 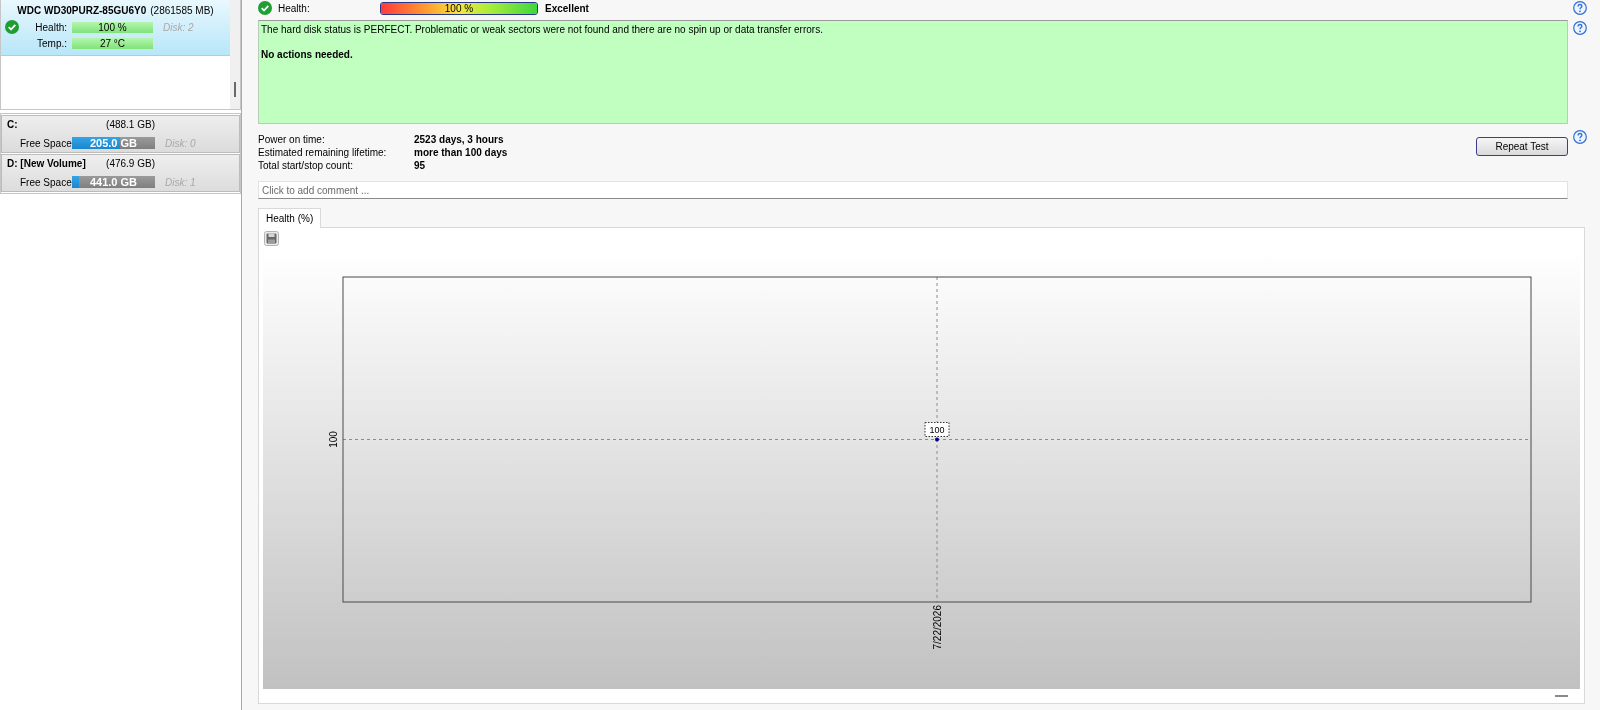 I want to click on data-point, so click(x=937, y=439).